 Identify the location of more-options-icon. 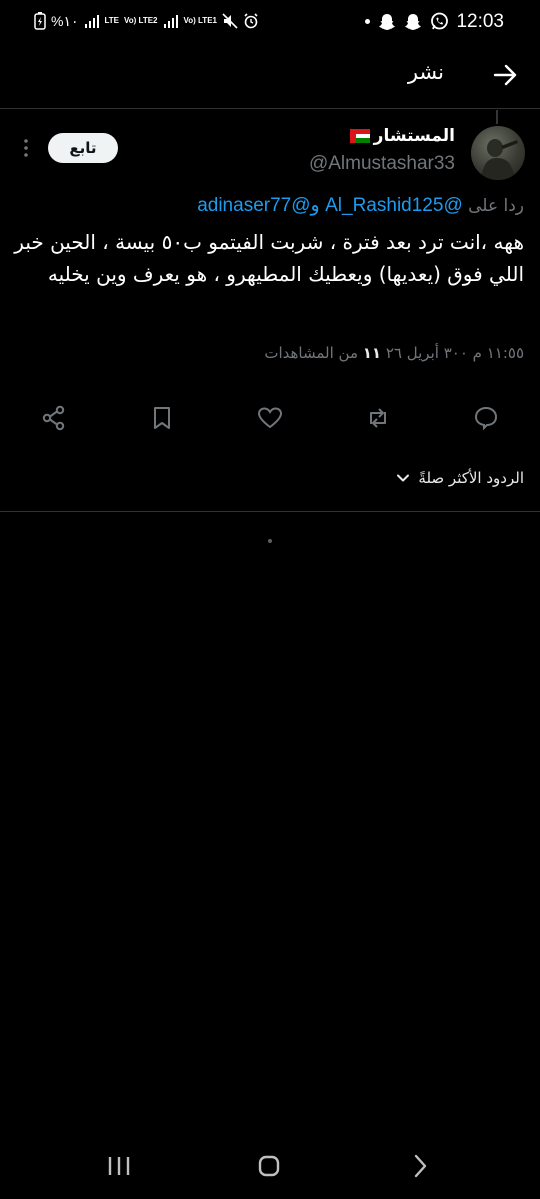
(26, 148).